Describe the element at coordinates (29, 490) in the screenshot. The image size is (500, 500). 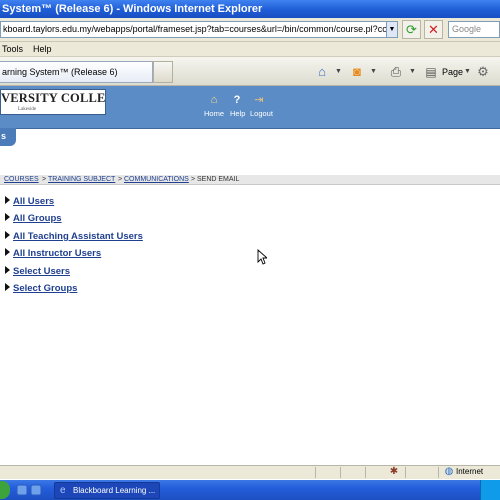
I see `quick-launch-icon` at that location.